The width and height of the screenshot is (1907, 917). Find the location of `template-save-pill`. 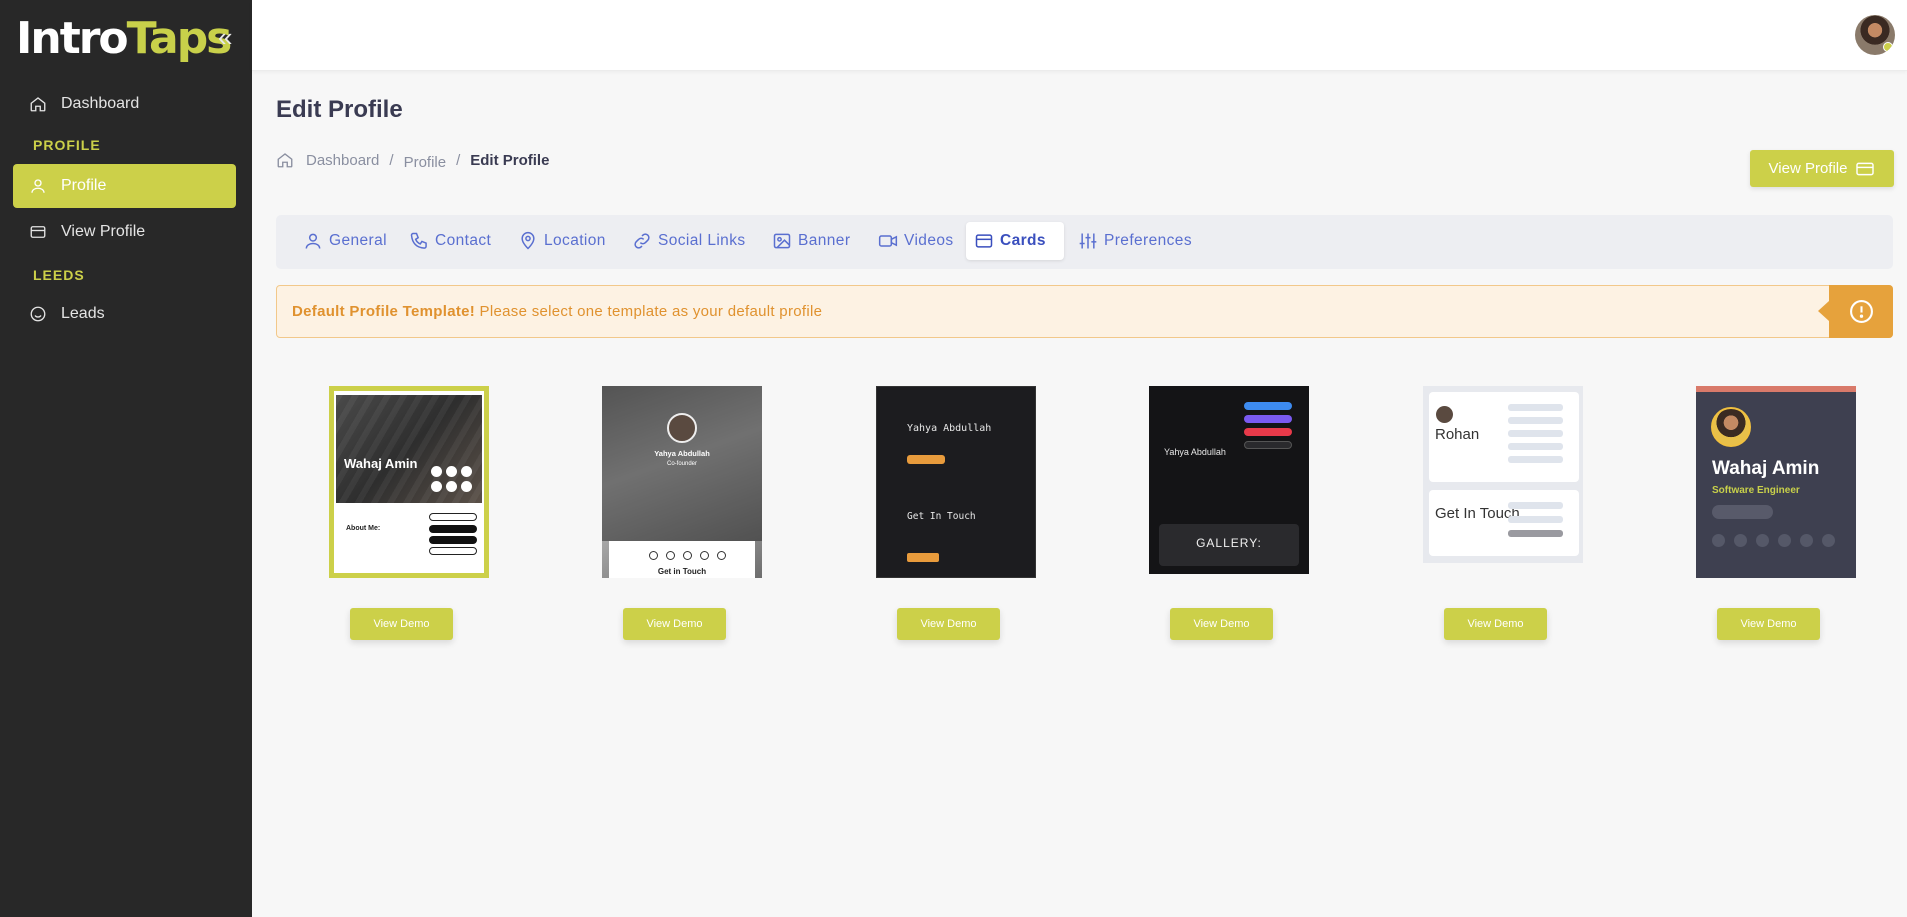

template-save-pill is located at coordinates (1742, 512).